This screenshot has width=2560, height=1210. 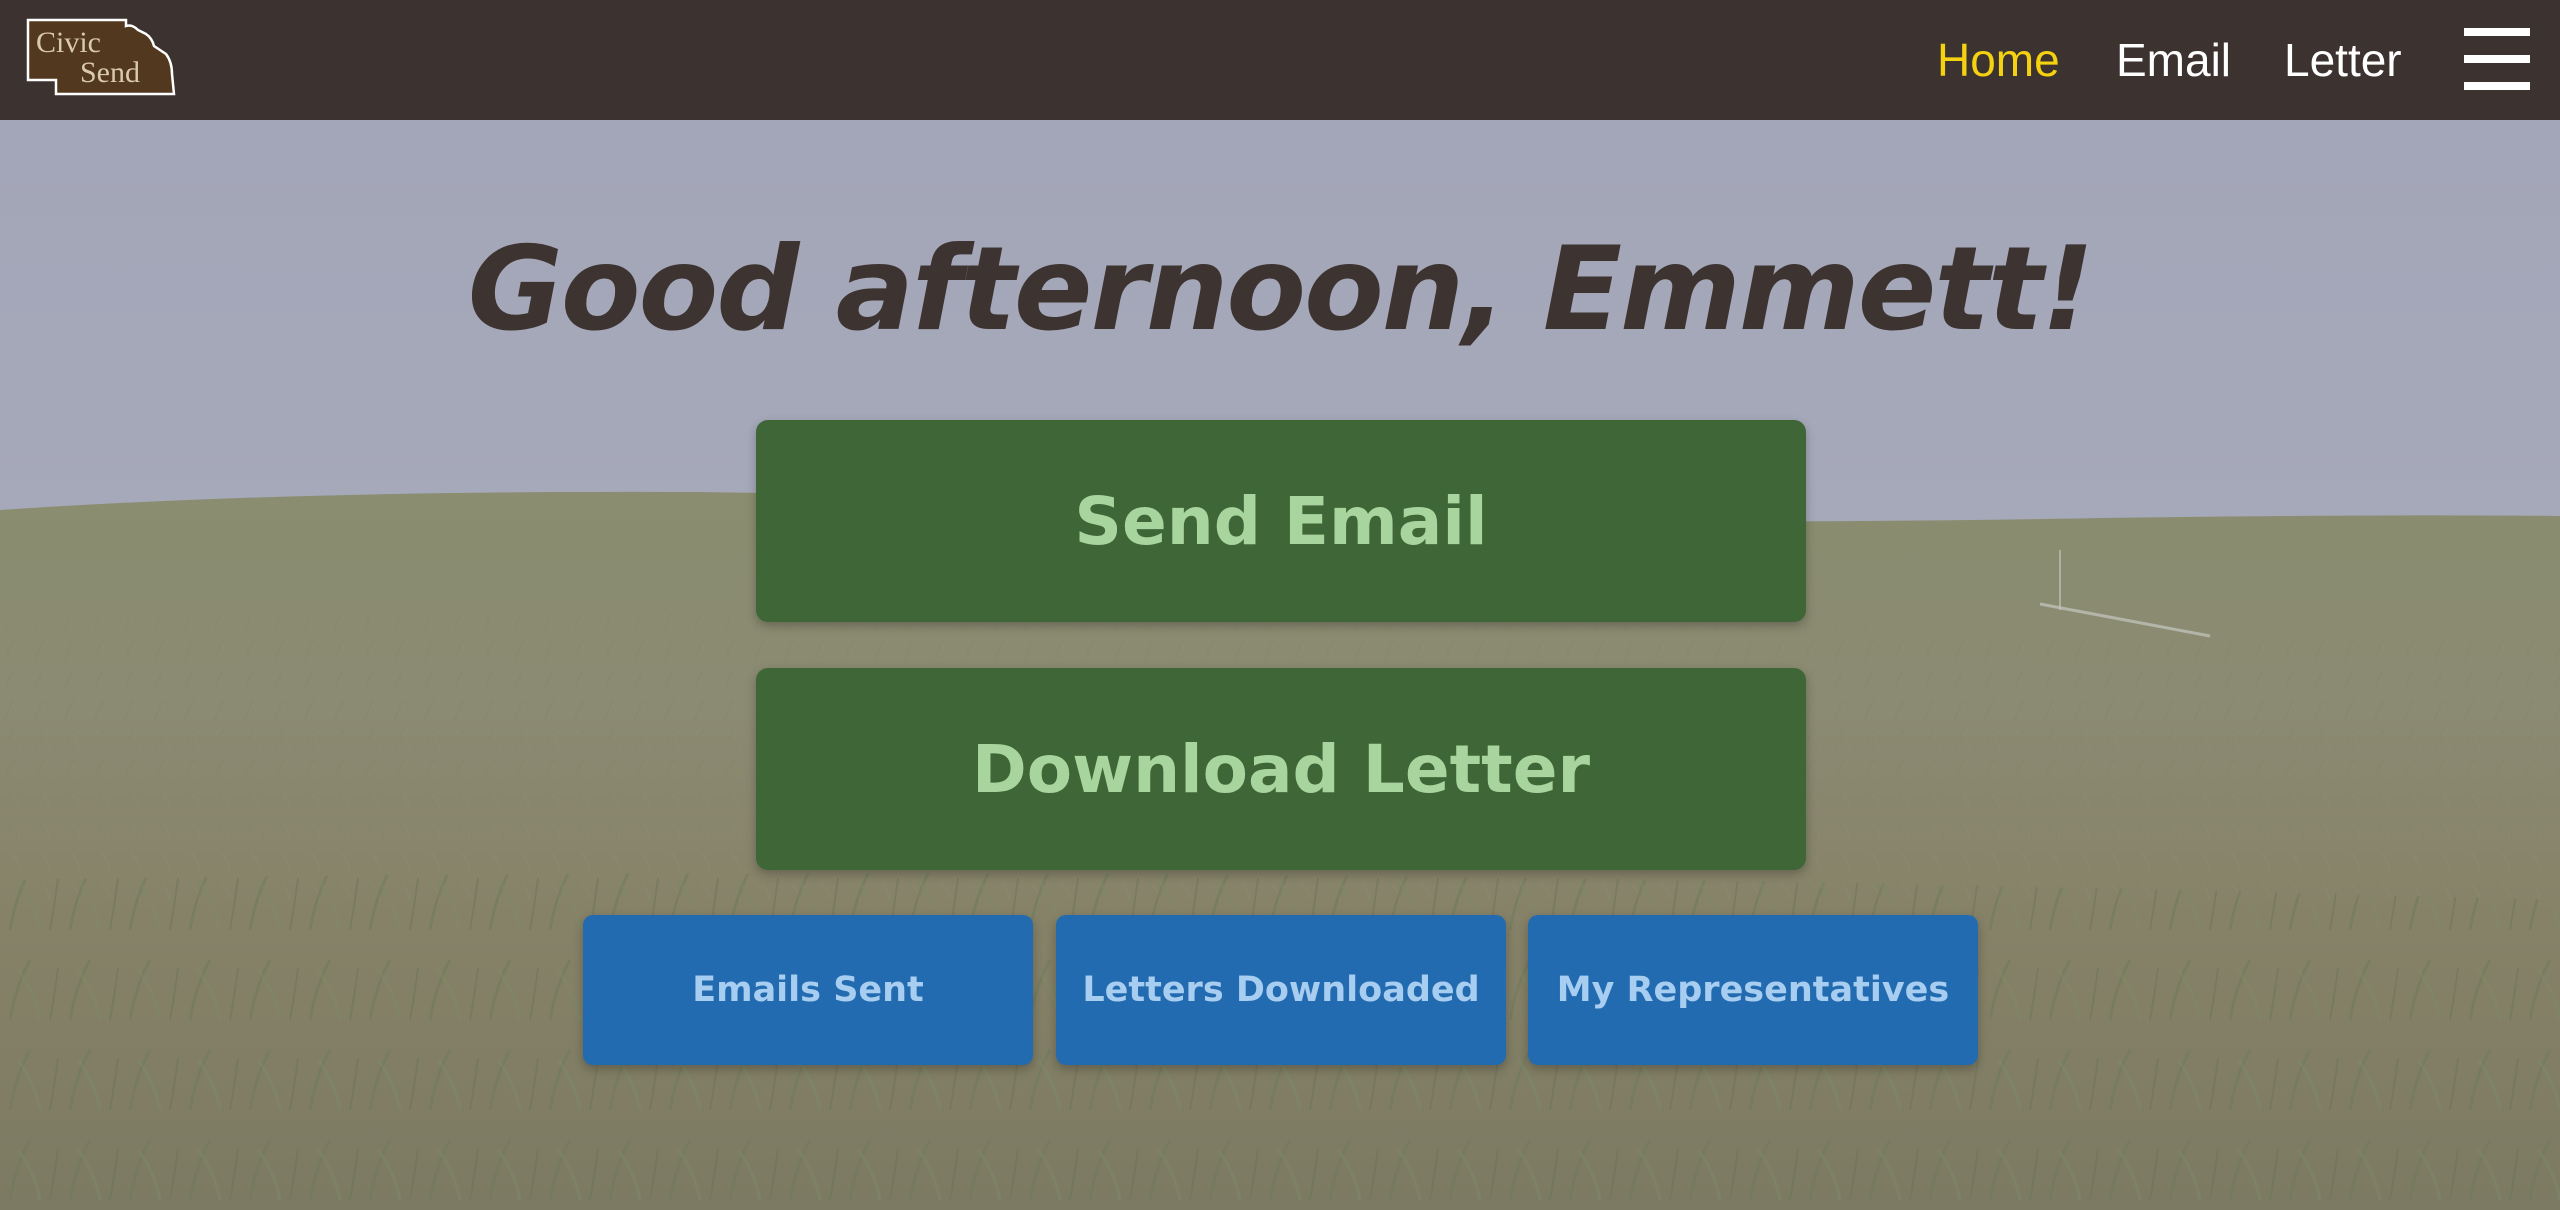 What do you see at coordinates (68, 42) in the screenshot?
I see `logo-text-civic: Civic` at bounding box center [68, 42].